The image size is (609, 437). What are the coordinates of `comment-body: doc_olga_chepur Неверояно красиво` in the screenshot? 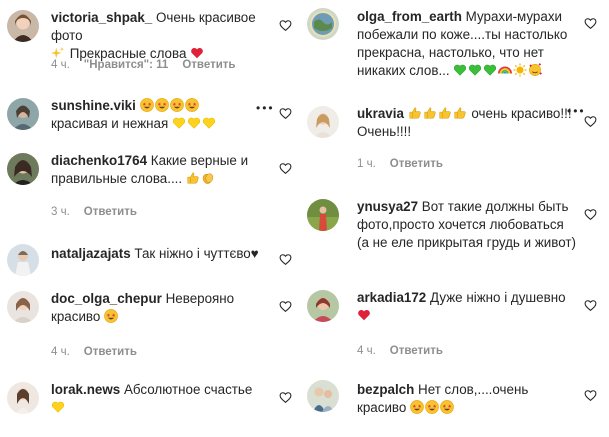 It's located at (158, 308).